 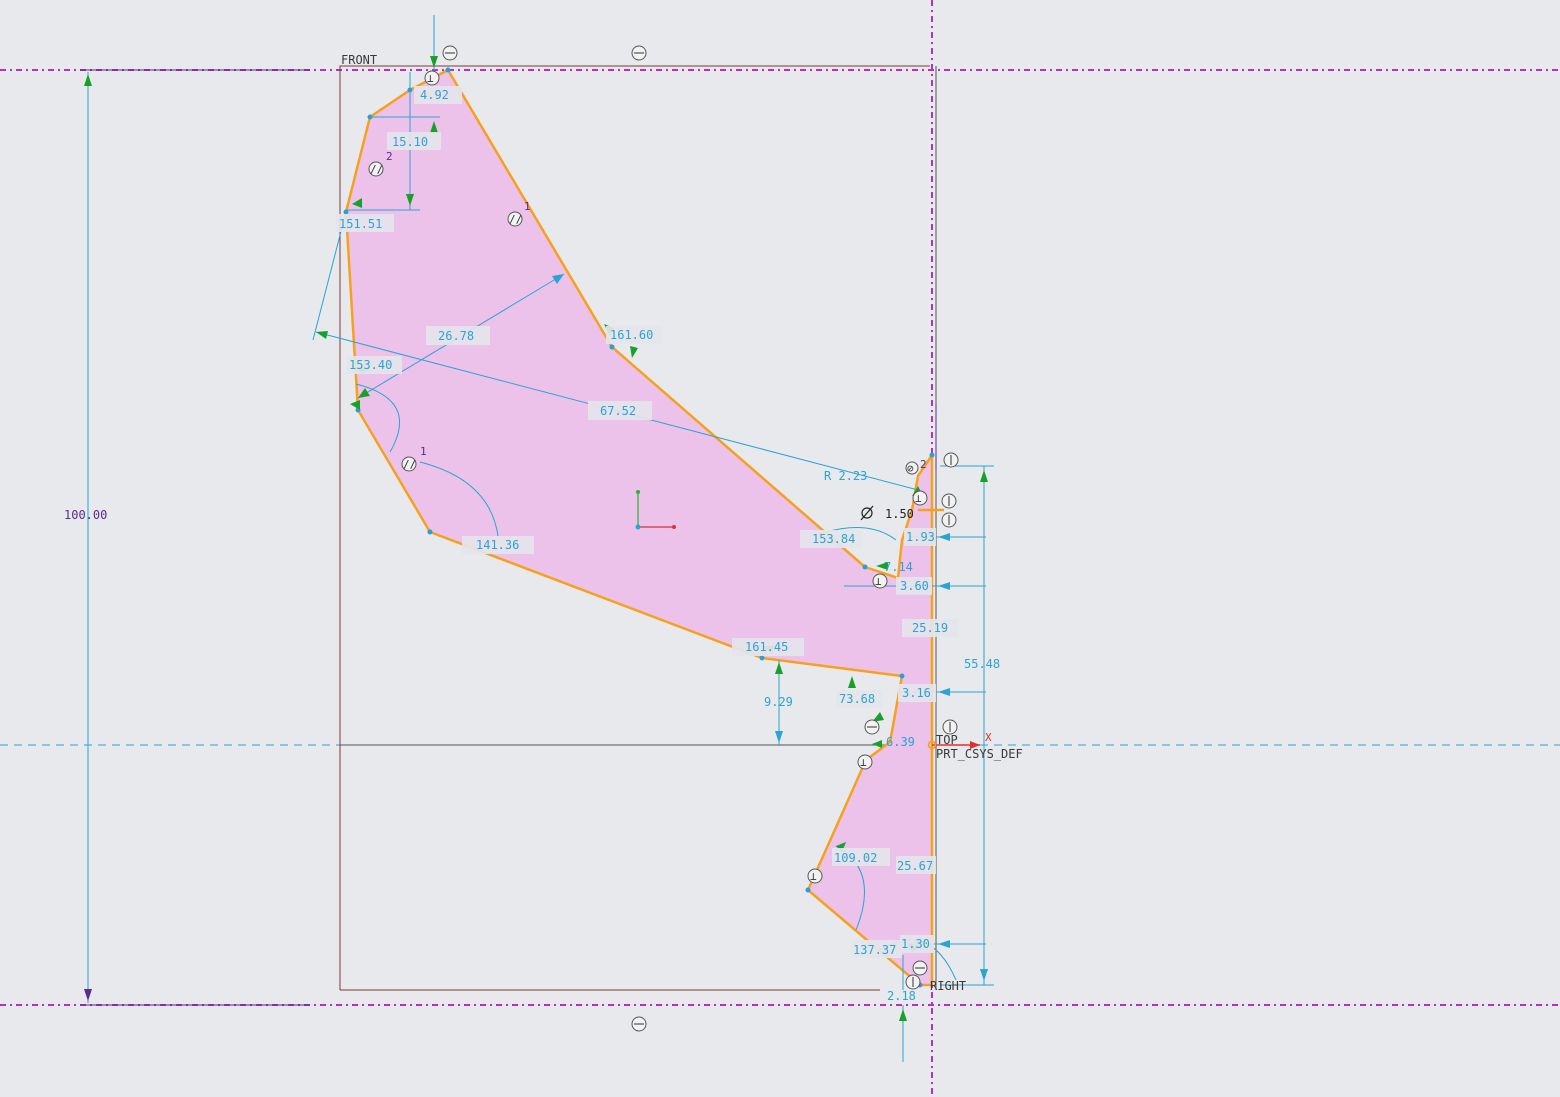 I want to click on dim-diameter-1-50: 1.50, so click(x=899, y=514).